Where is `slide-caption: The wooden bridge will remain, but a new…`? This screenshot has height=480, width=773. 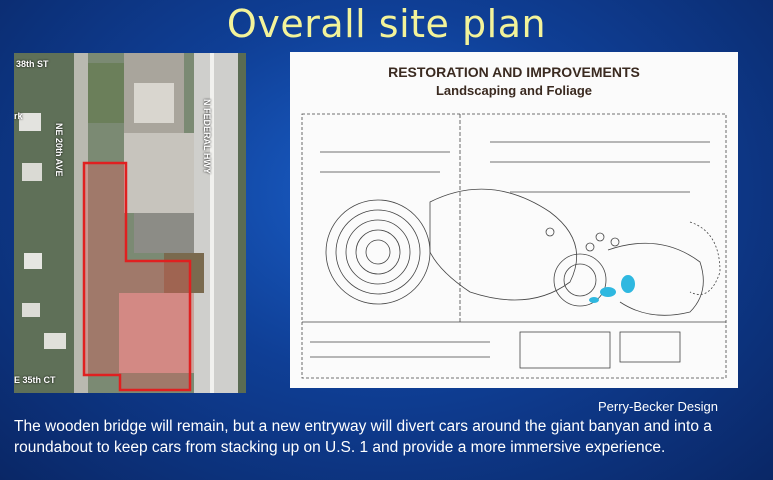
slide-caption: The wooden bridge will remain, but a new… is located at coordinates (363, 437).